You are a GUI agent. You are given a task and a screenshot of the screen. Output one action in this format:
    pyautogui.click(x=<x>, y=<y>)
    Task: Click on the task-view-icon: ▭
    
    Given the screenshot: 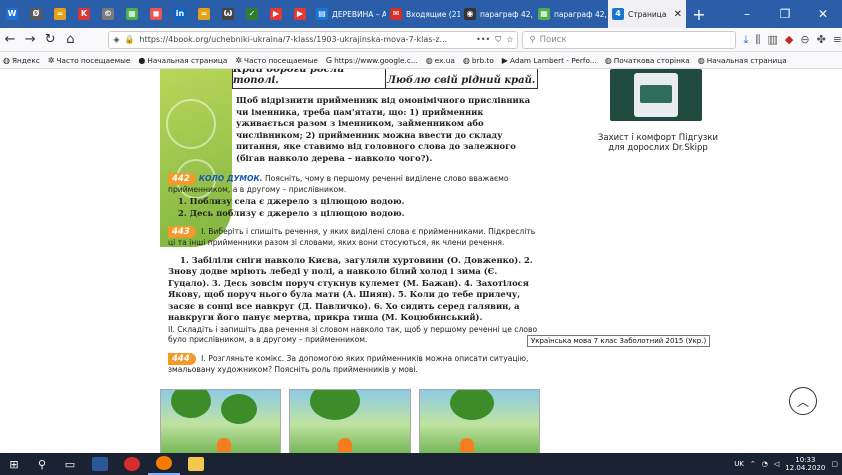 What is the action you would take?
    pyautogui.click(x=70, y=464)
    